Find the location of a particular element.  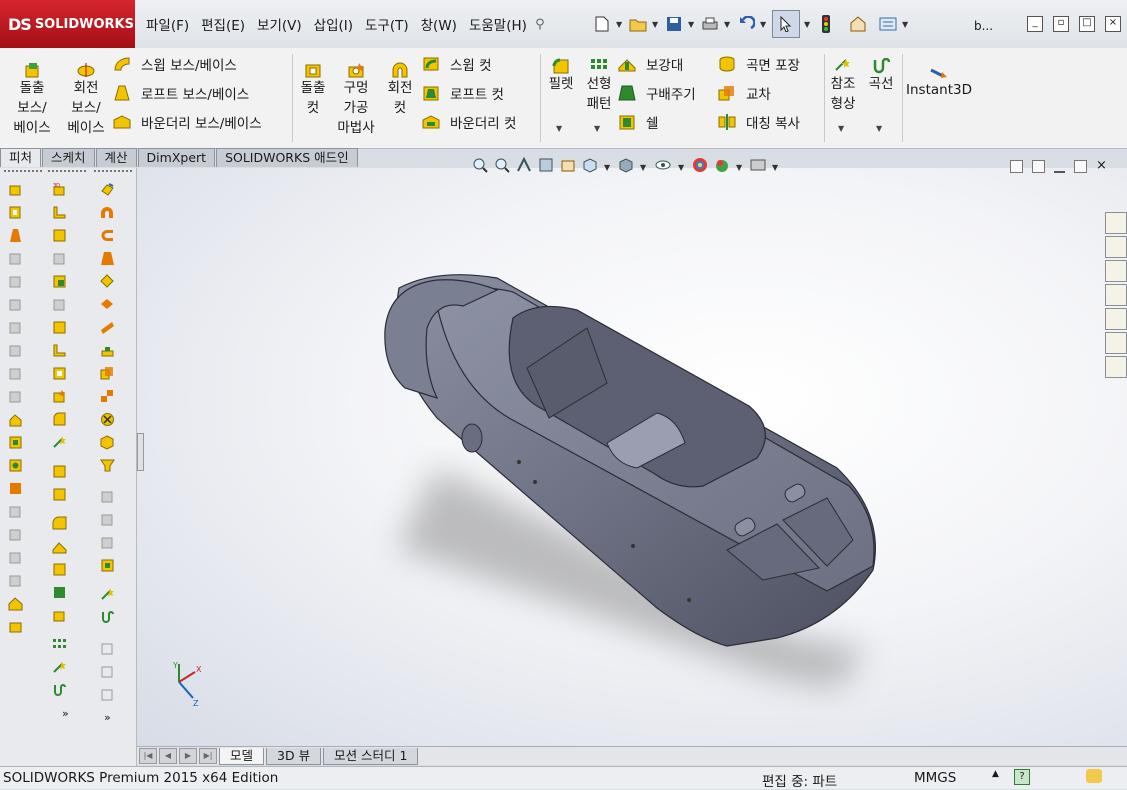

prev-tab-icon: ◀ is located at coordinates (168, 756).